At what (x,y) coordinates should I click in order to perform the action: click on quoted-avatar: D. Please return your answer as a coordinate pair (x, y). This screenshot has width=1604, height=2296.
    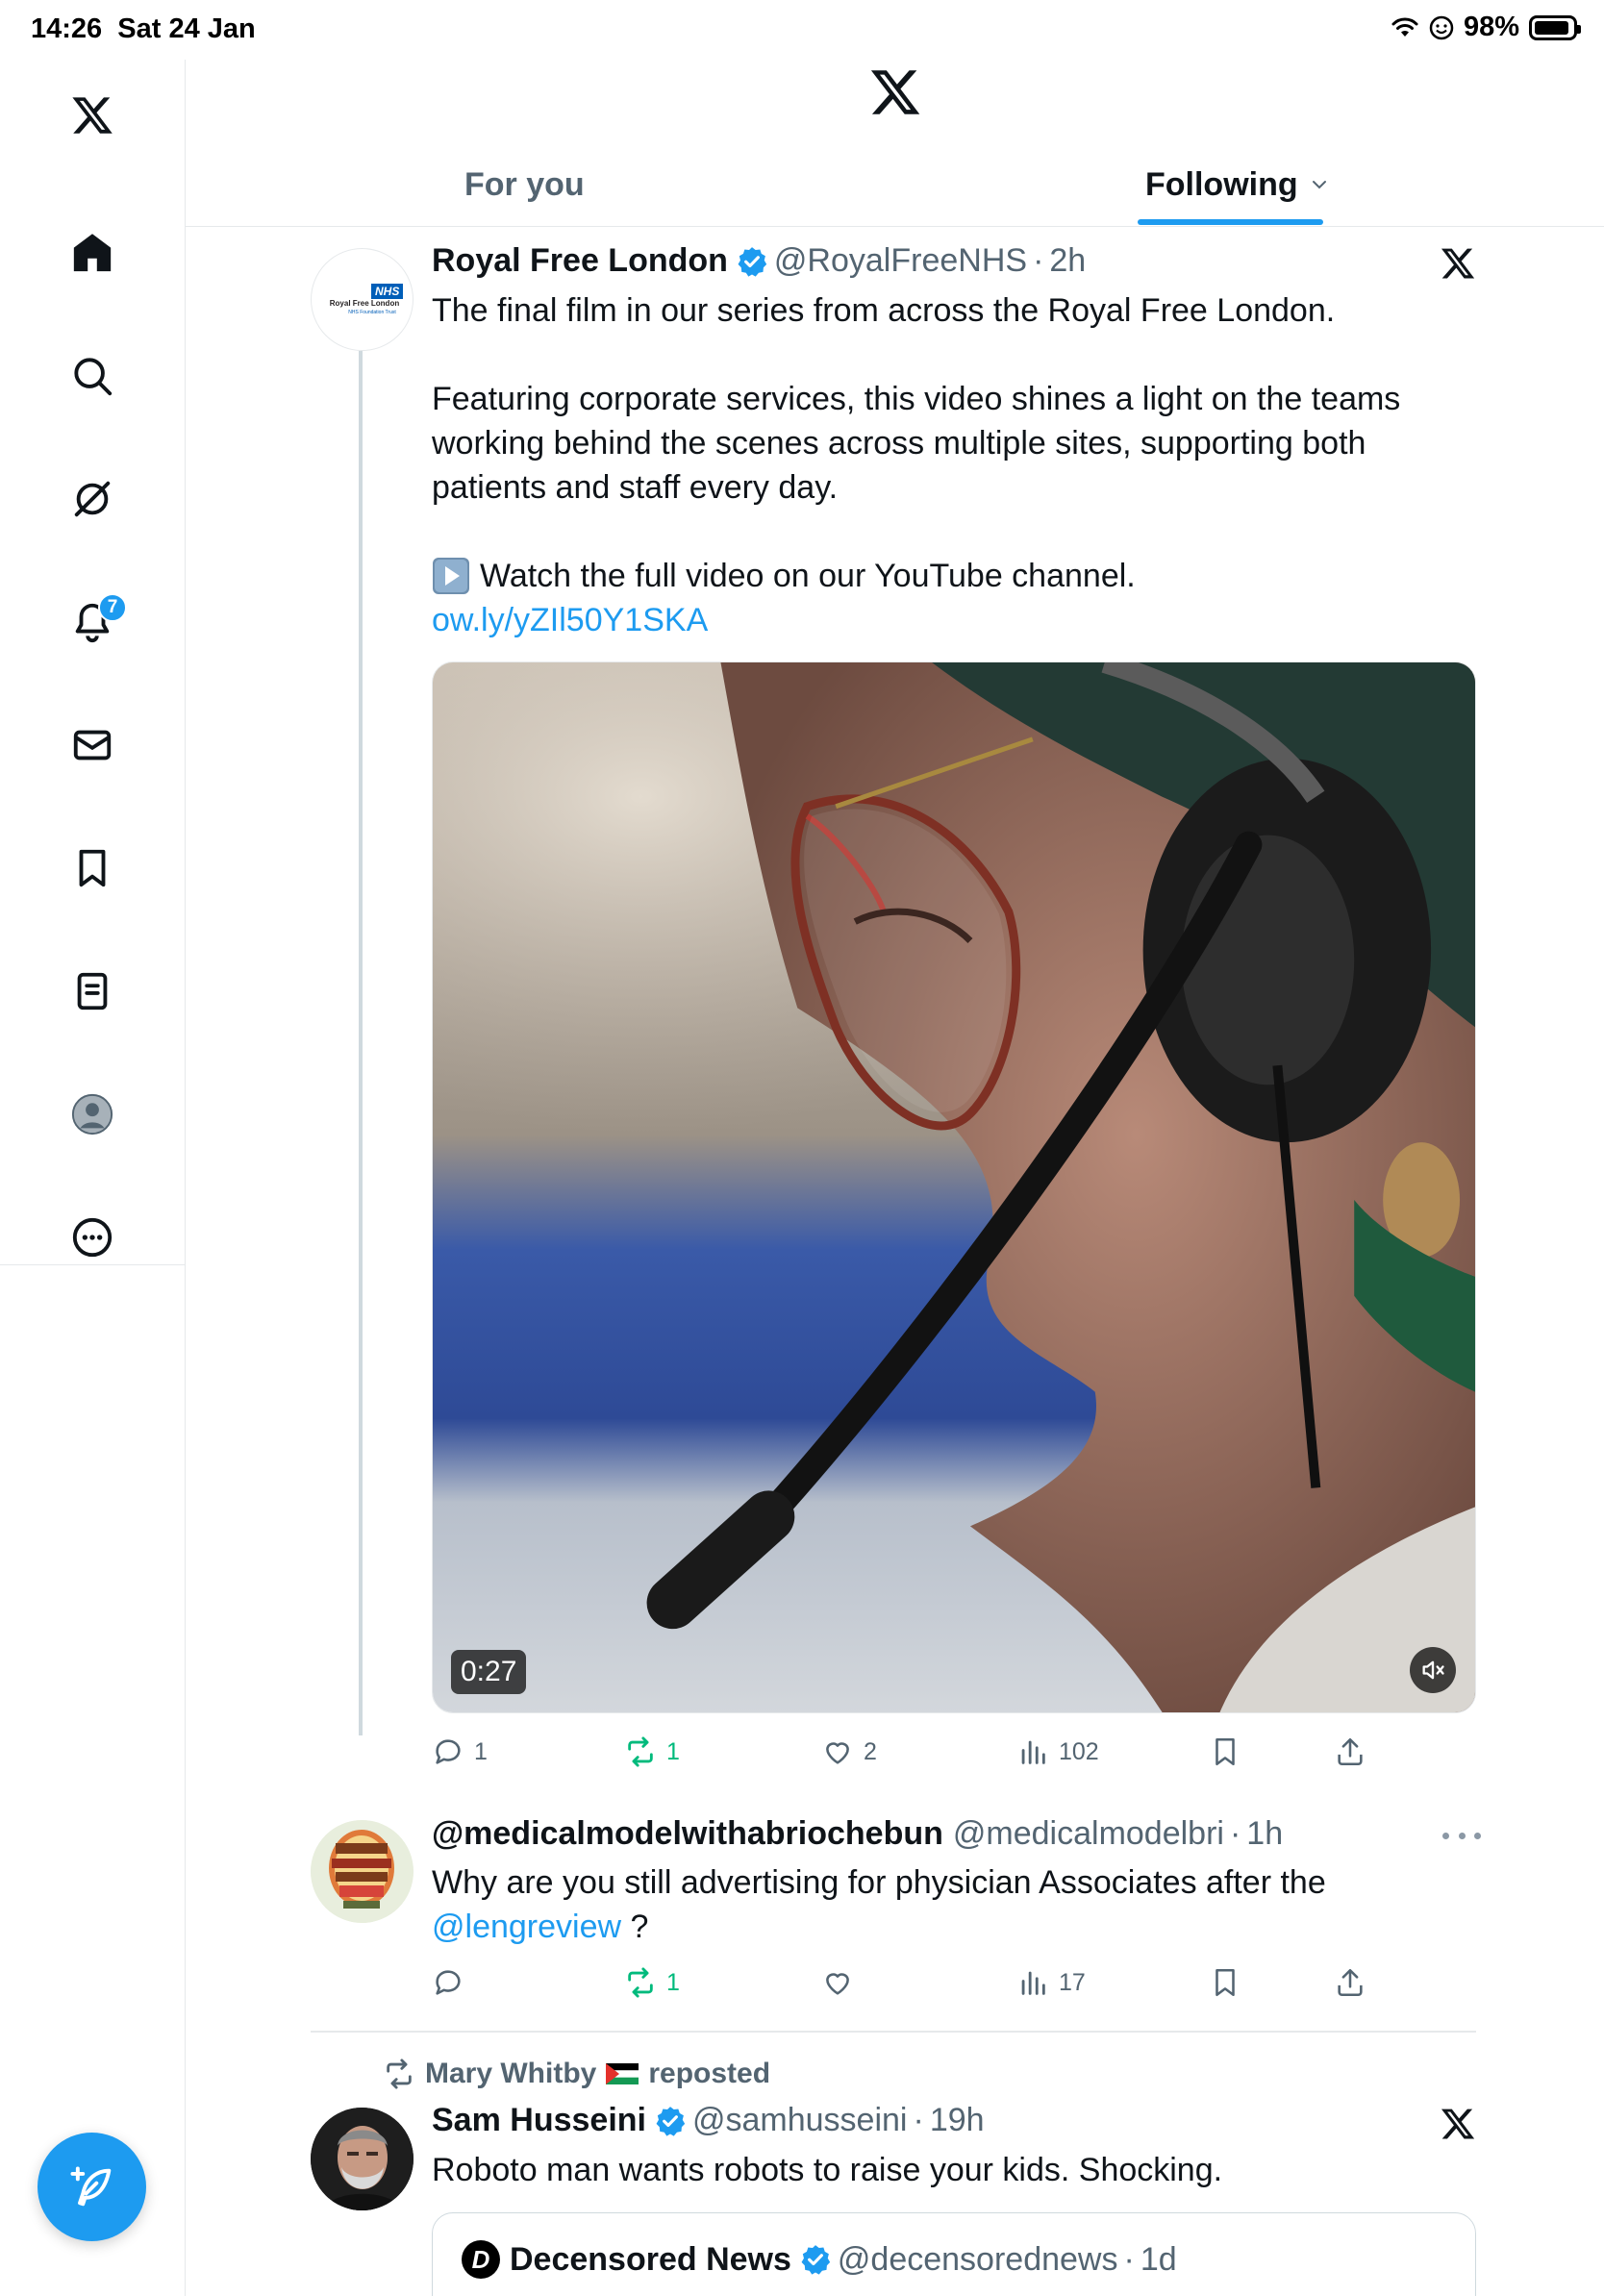
    Looking at the image, I should click on (481, 2259).